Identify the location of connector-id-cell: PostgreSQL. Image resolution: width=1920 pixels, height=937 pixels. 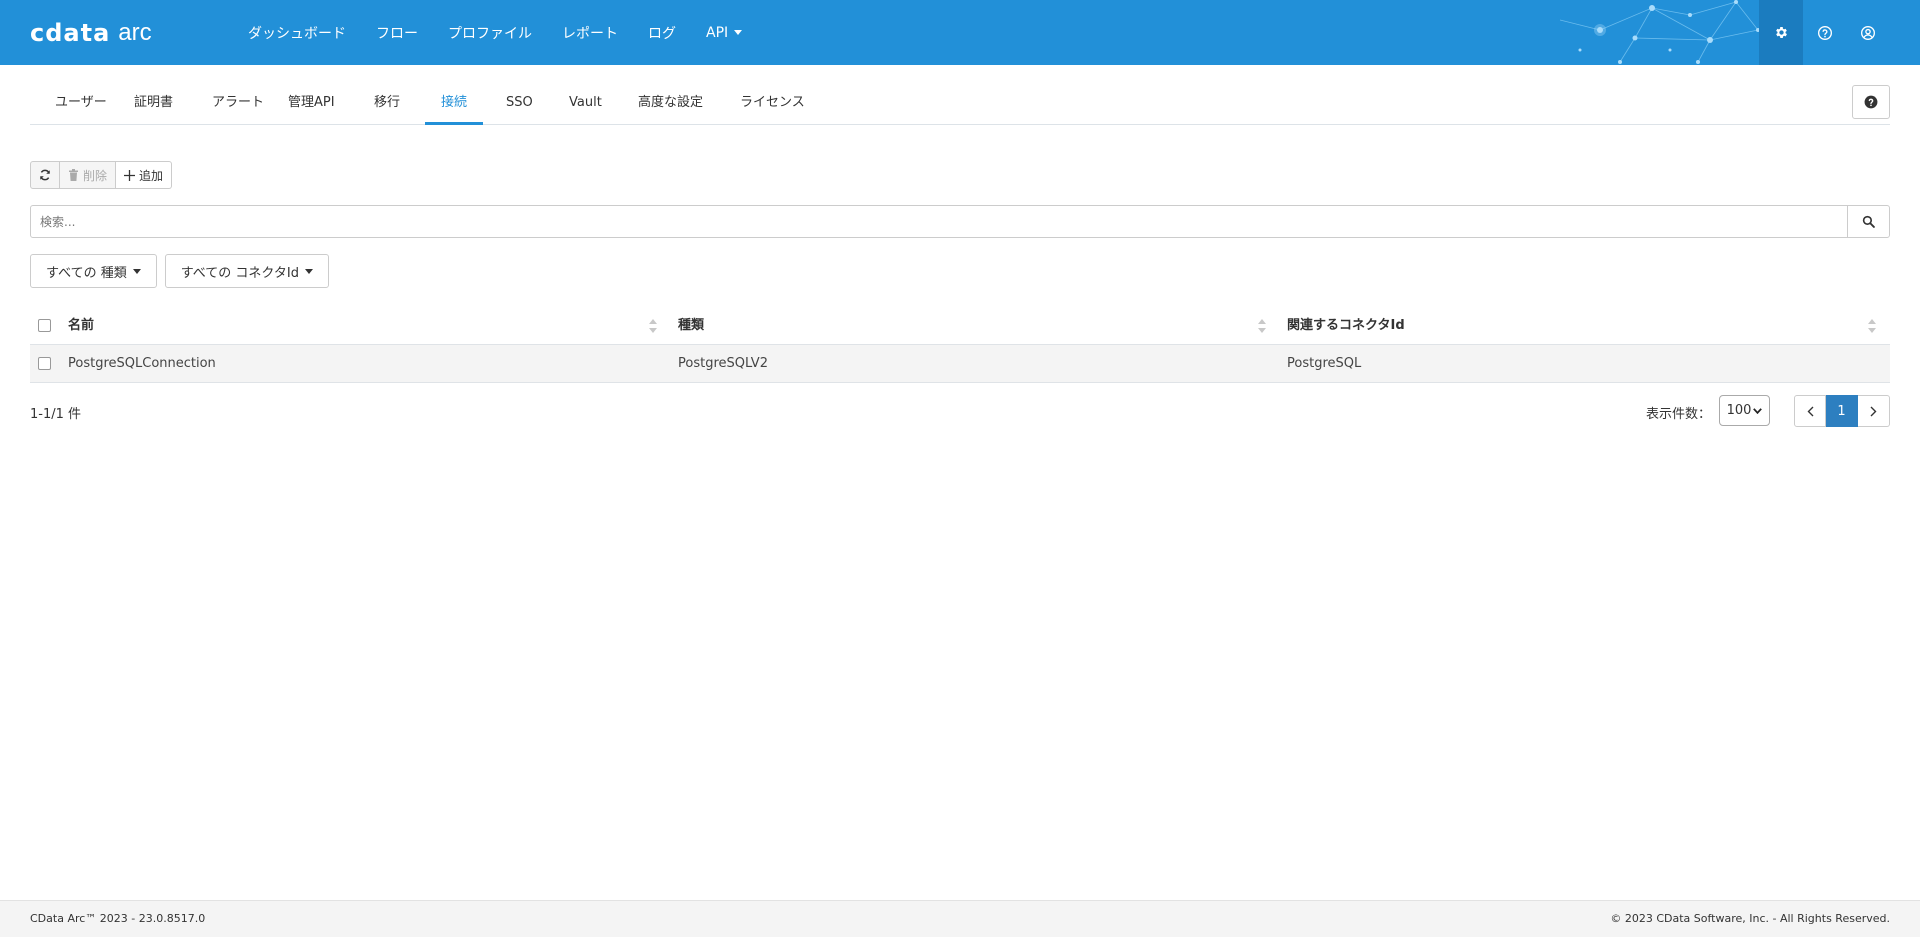
(1324, 363).